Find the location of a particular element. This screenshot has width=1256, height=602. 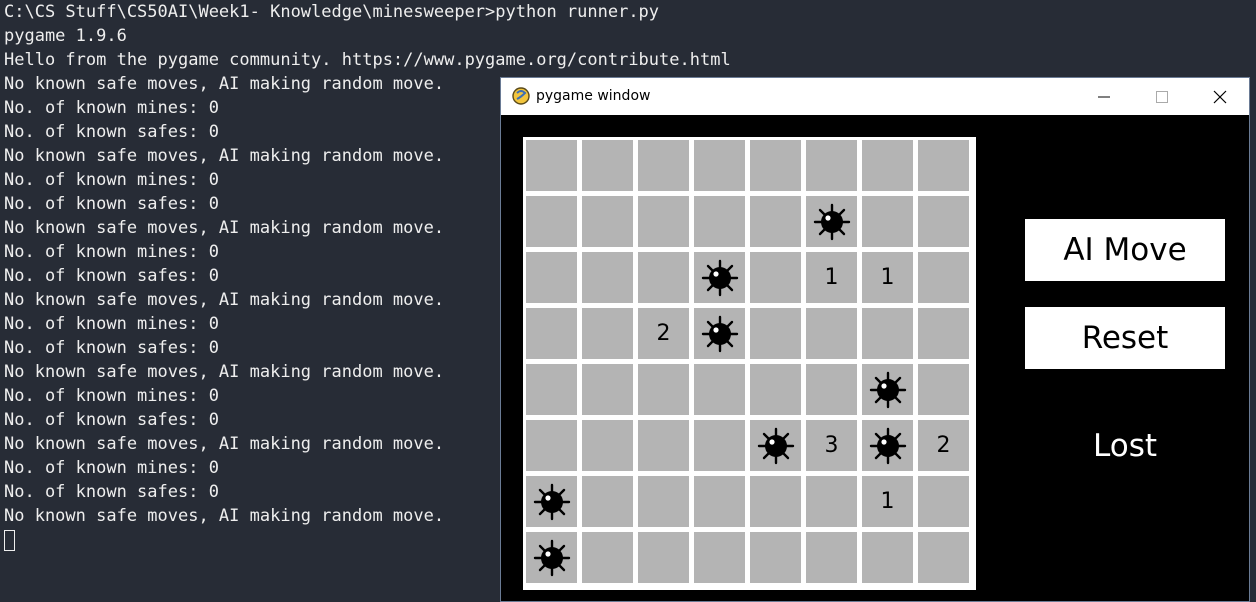

window-title: pygame window is located at coordinates (593, 96).